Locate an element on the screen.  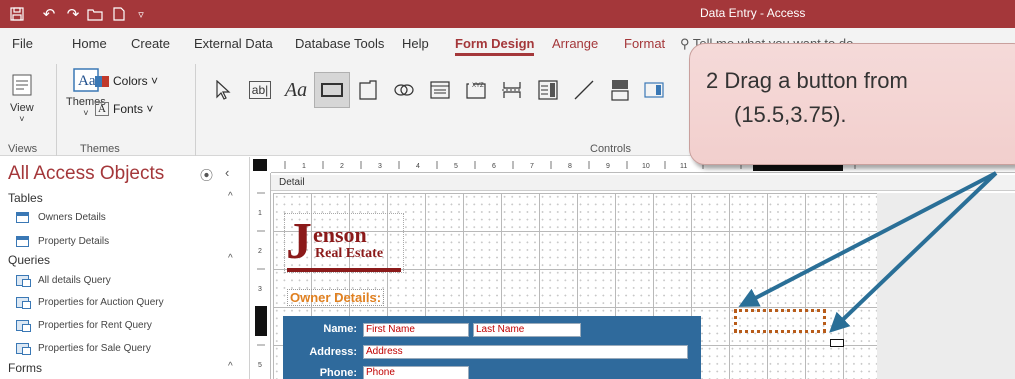
tab-form-design: Form Design is located at coordinates (495, 46).